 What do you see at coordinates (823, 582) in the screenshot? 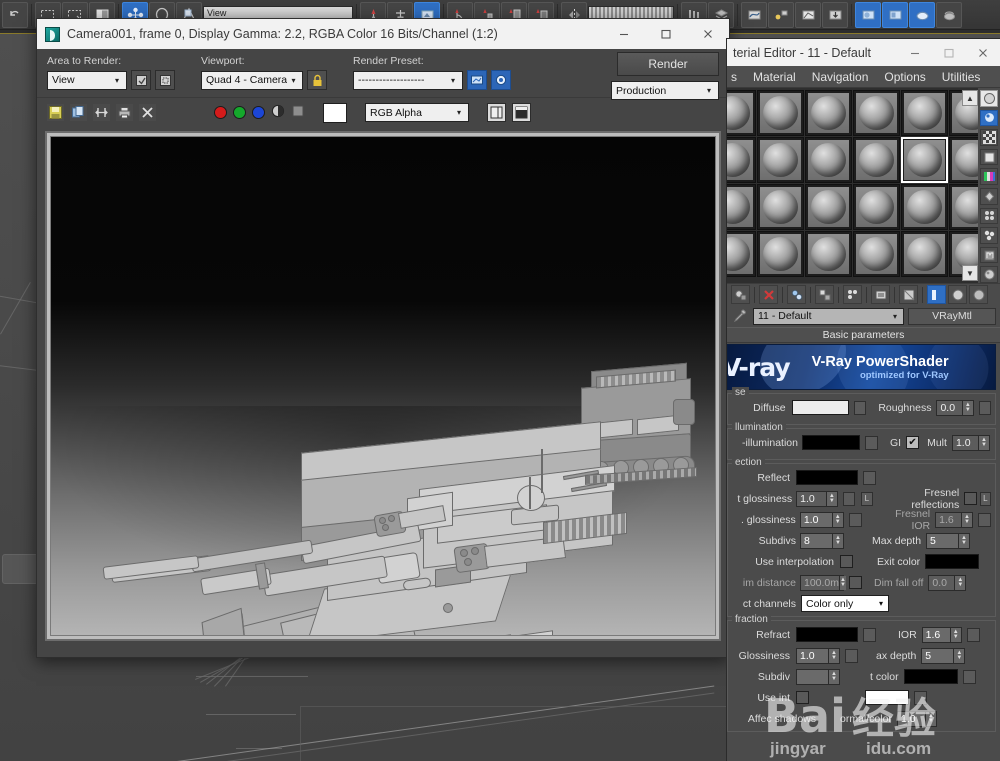
I see `dim-distance-spinner: 100.0m ▲ ▼` at bounding box center [823, 582].